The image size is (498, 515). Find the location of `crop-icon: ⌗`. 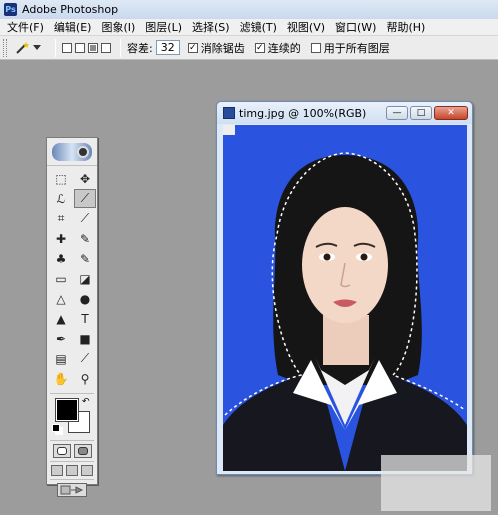

crop-icon: ⌗ is located at coordinates (61, 218).